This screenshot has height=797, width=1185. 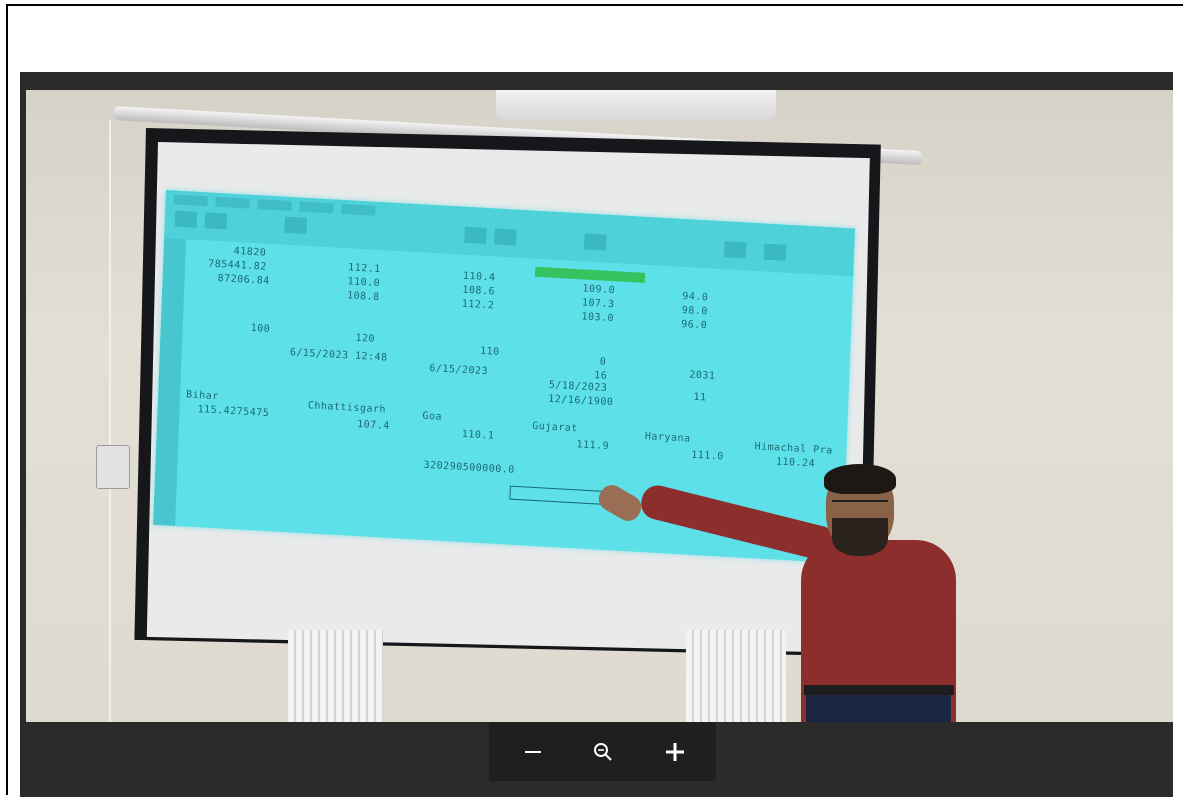 What do you see at coordinates (260, 329) in the screenshot?
I see `cell: 100` at bounding box center [260, 329].